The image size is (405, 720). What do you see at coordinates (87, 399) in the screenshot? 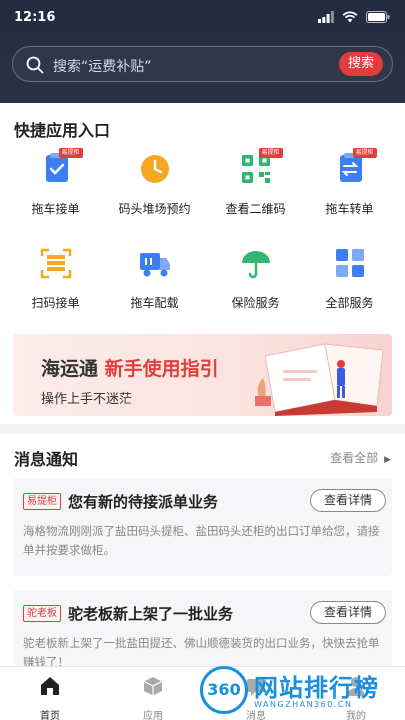
I see `banner-subtitle: 操作上手不迷茫` at bounding box center [87, 399].